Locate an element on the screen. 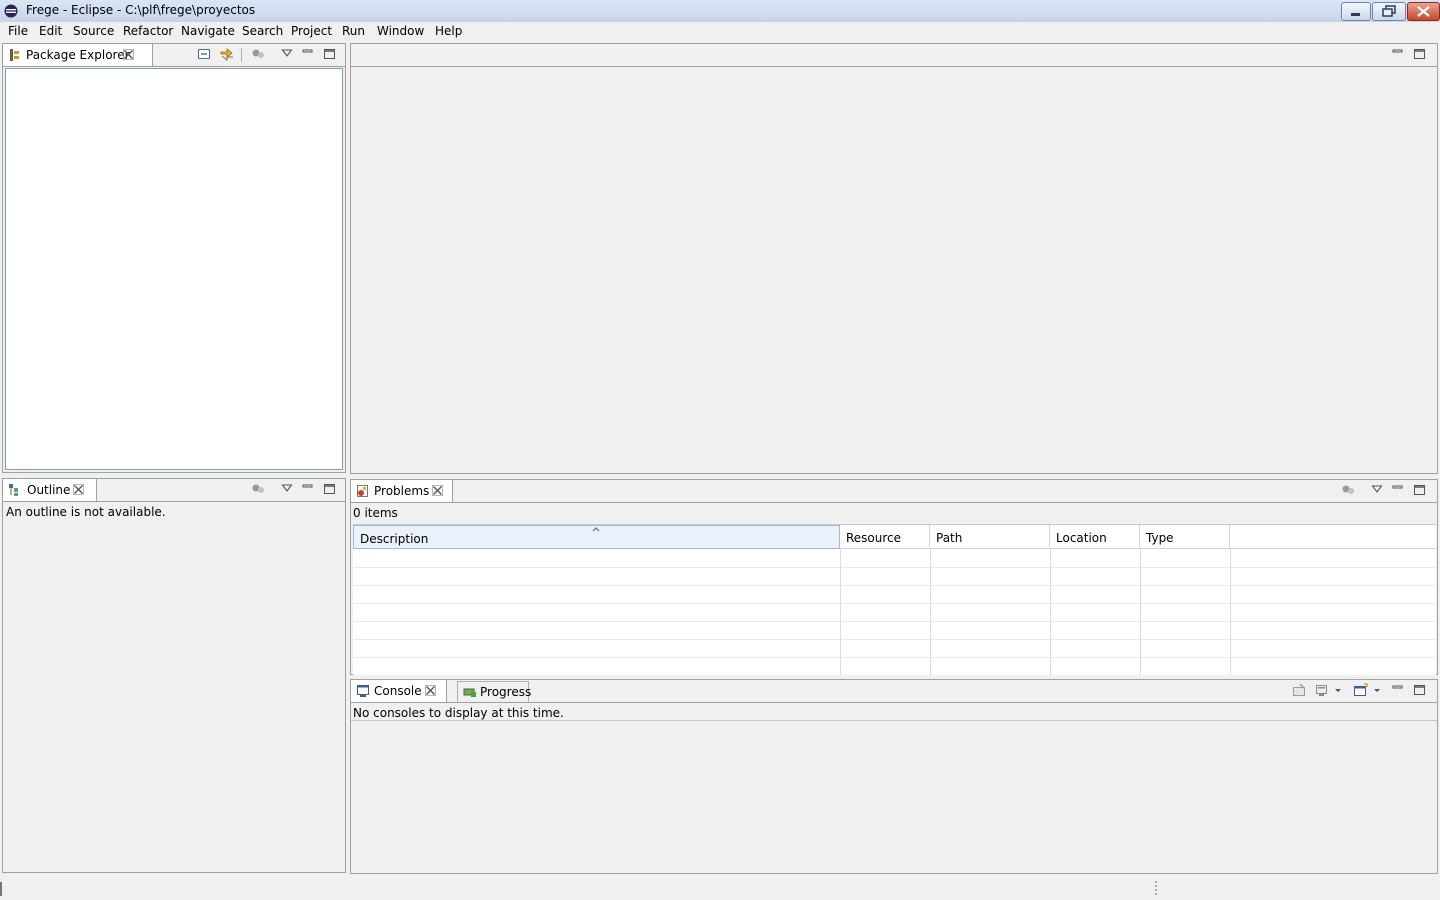 The height and width of the screenshot is (900, 1440). console-label: Console is located at coordinates (398, 691).